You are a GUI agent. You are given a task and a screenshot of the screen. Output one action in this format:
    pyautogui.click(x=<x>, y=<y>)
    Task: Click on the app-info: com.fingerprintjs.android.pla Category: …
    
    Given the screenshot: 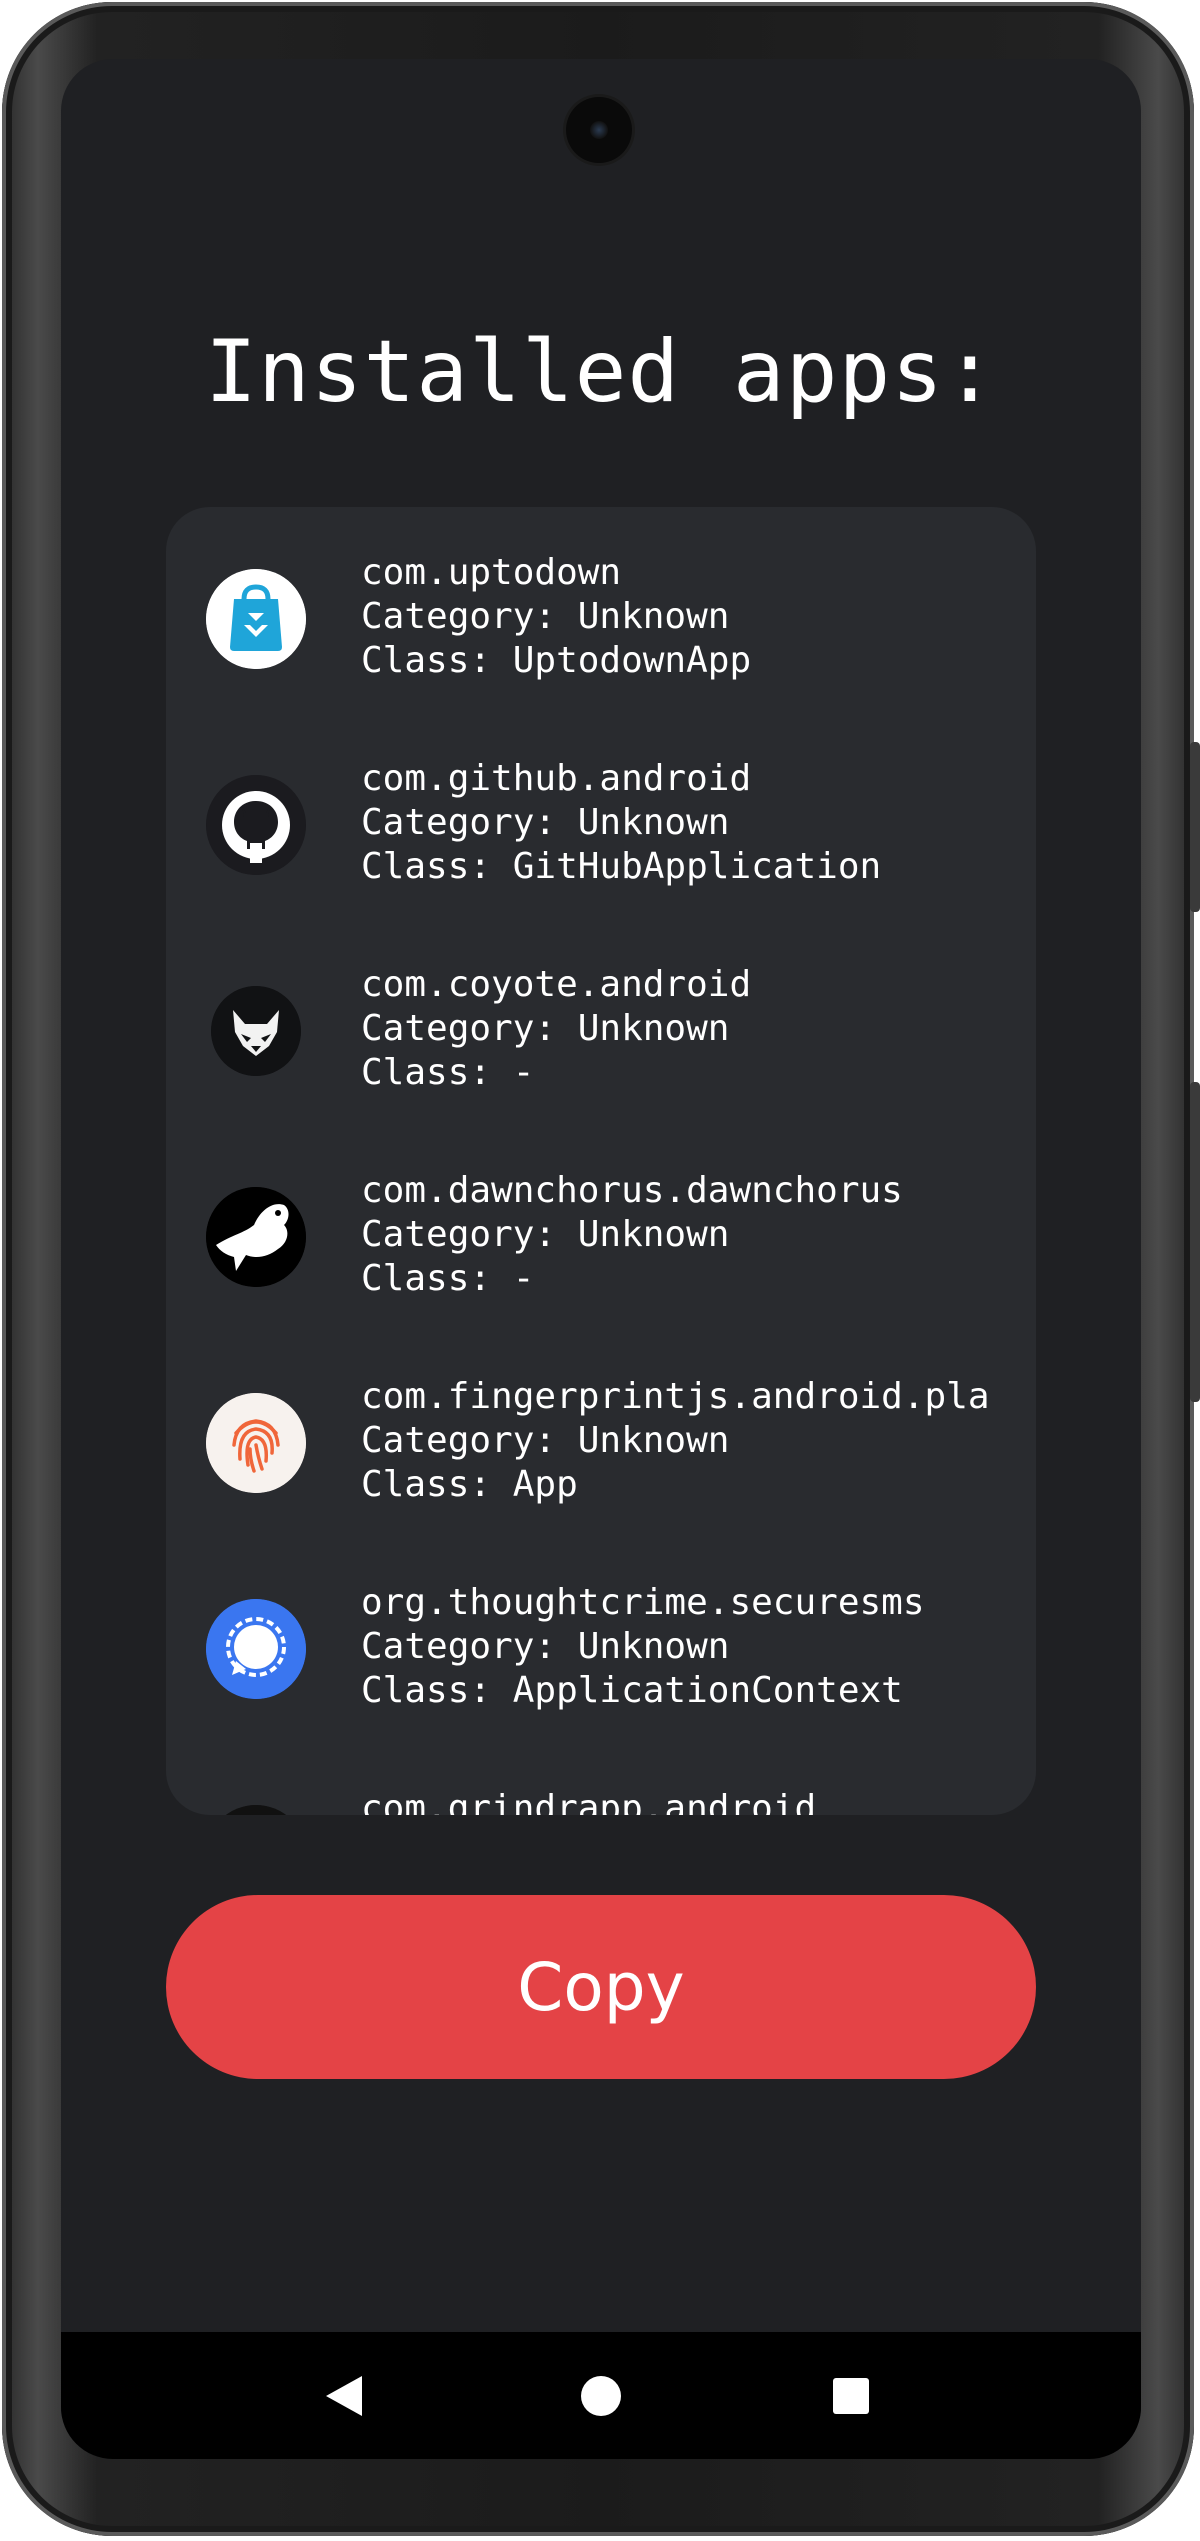 What is the action you would take?
    pyautogui.click(x=698, y=1441)
    